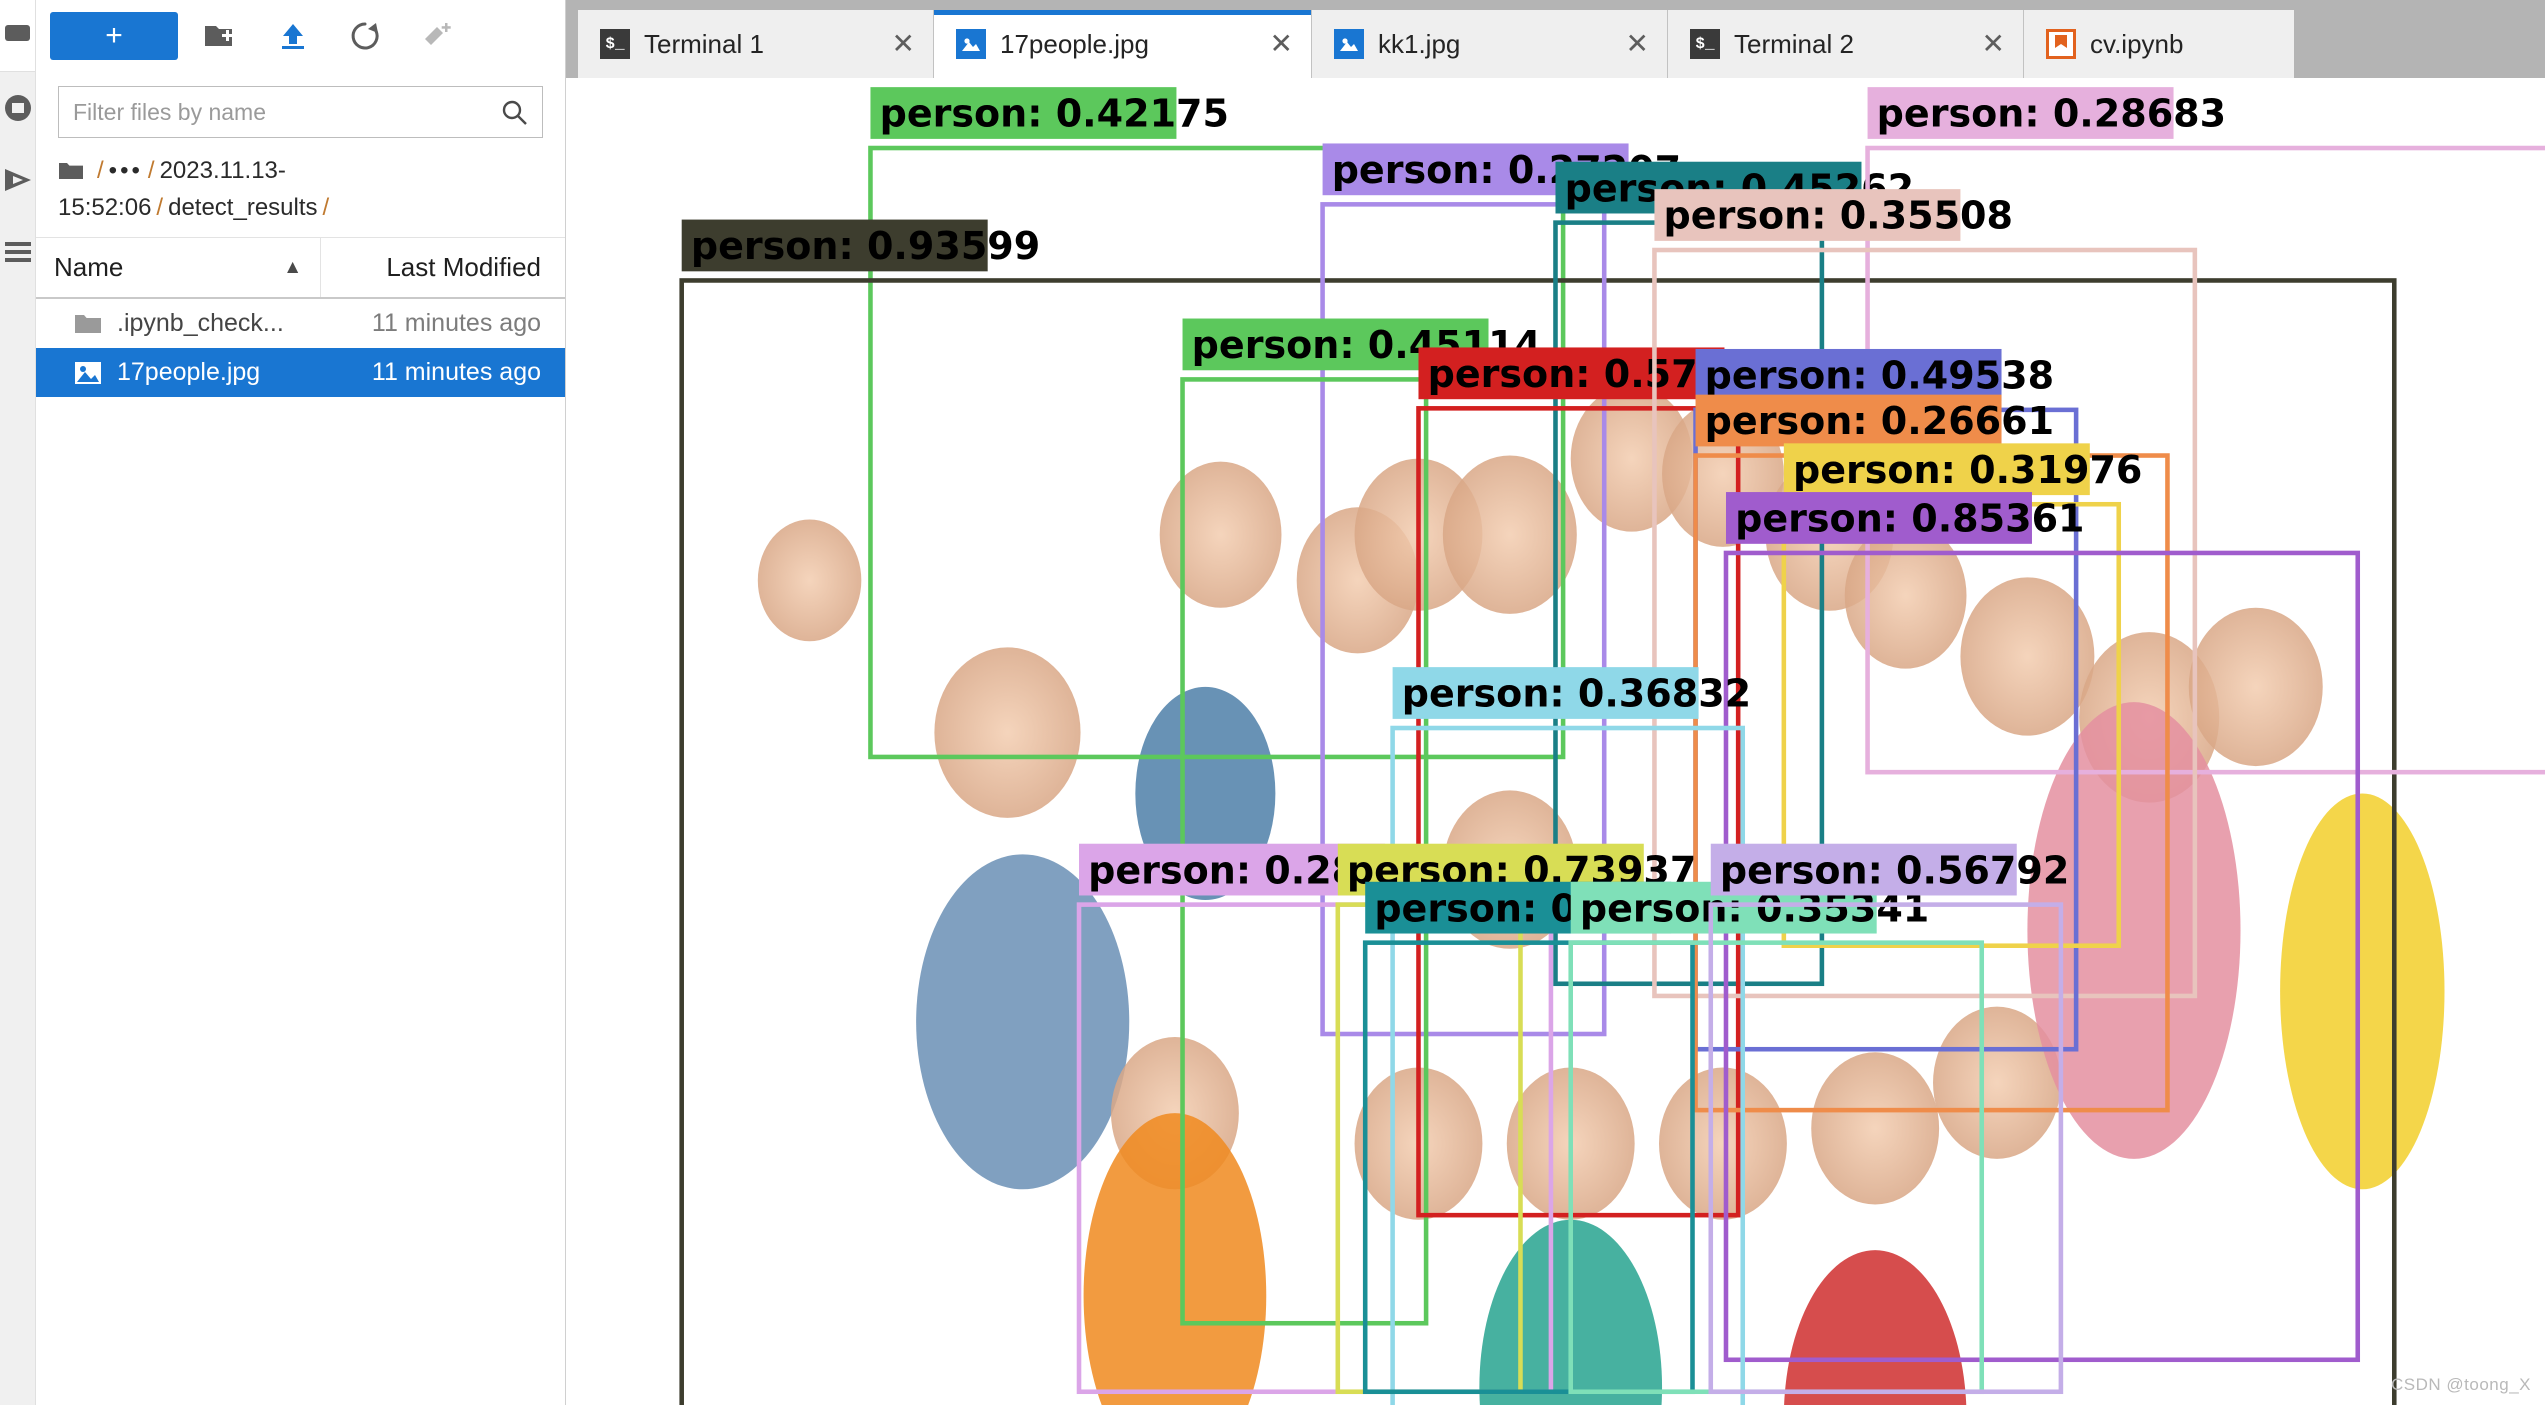 The height and width of the screenshot is (1405, 2545). I want to click on tab-bar: $_ Terminal 1 ✕ 17people.jpg ✕ kk1.jpg ✕, so click(1555, 39).